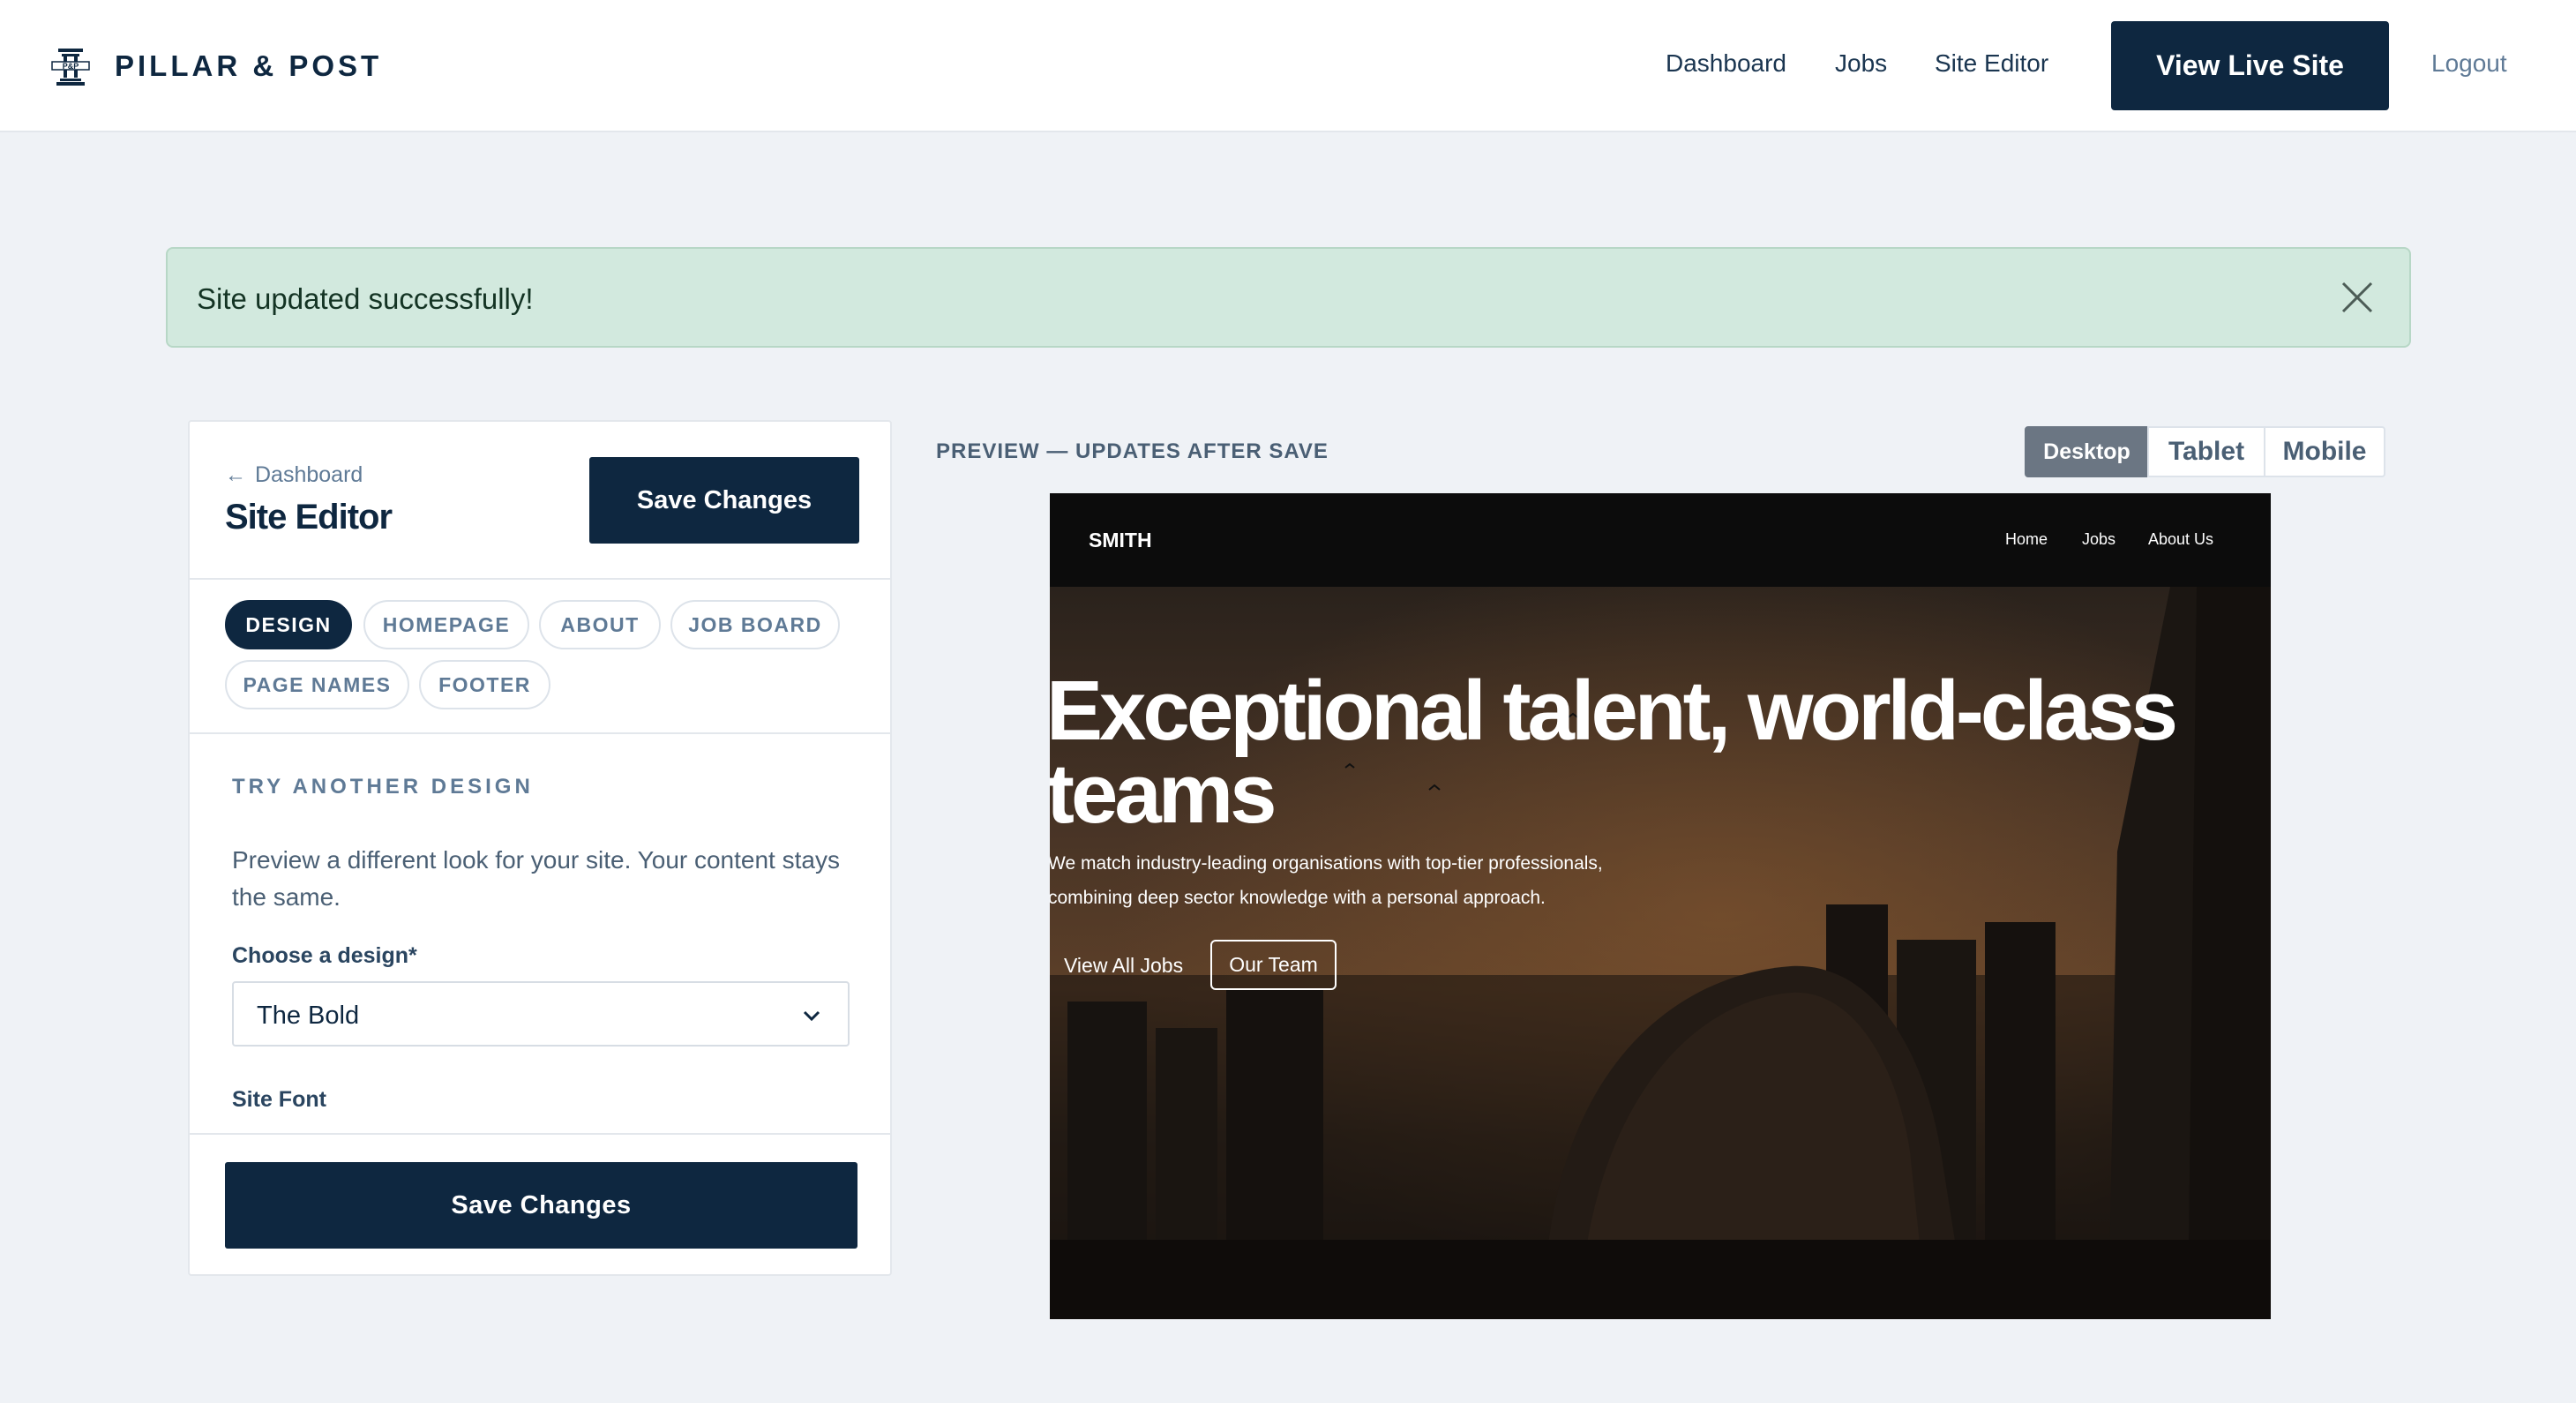 The height and width of the screenshot is (1403, 2576). Describe the element at coordinates (308, 1016) in the screenshot. I see `design-select-value: The Bold` at that location.